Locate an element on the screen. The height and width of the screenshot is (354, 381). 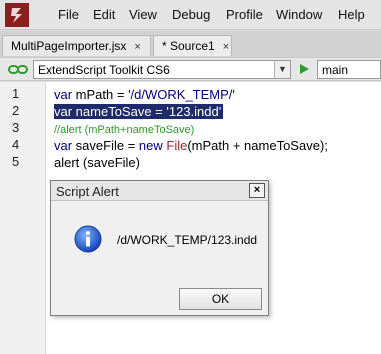
document-tab-bar: MultiPageImporter.jsx × * Source1 × is located at coordinates (190, 44).